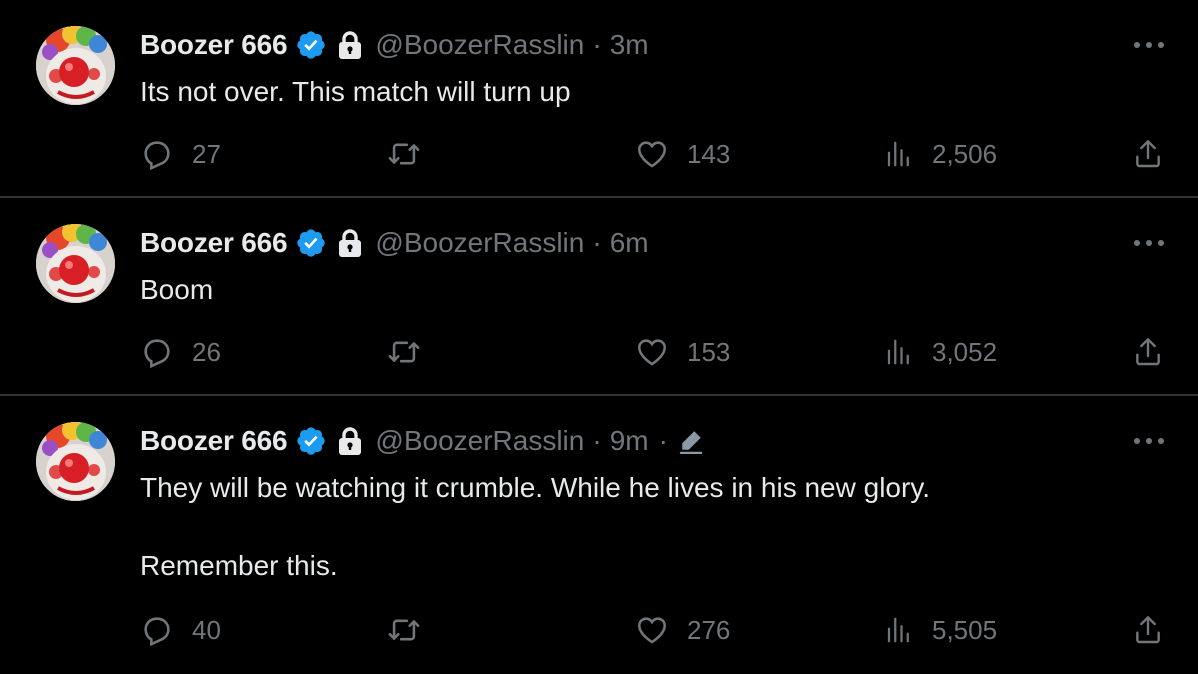 Image resolution: width=1198 pixels, height=674 pixels. What do you see at coordinates (180, 154) in the screenshot?
I see `reply-button: 27` at bounding box center [180, 154].